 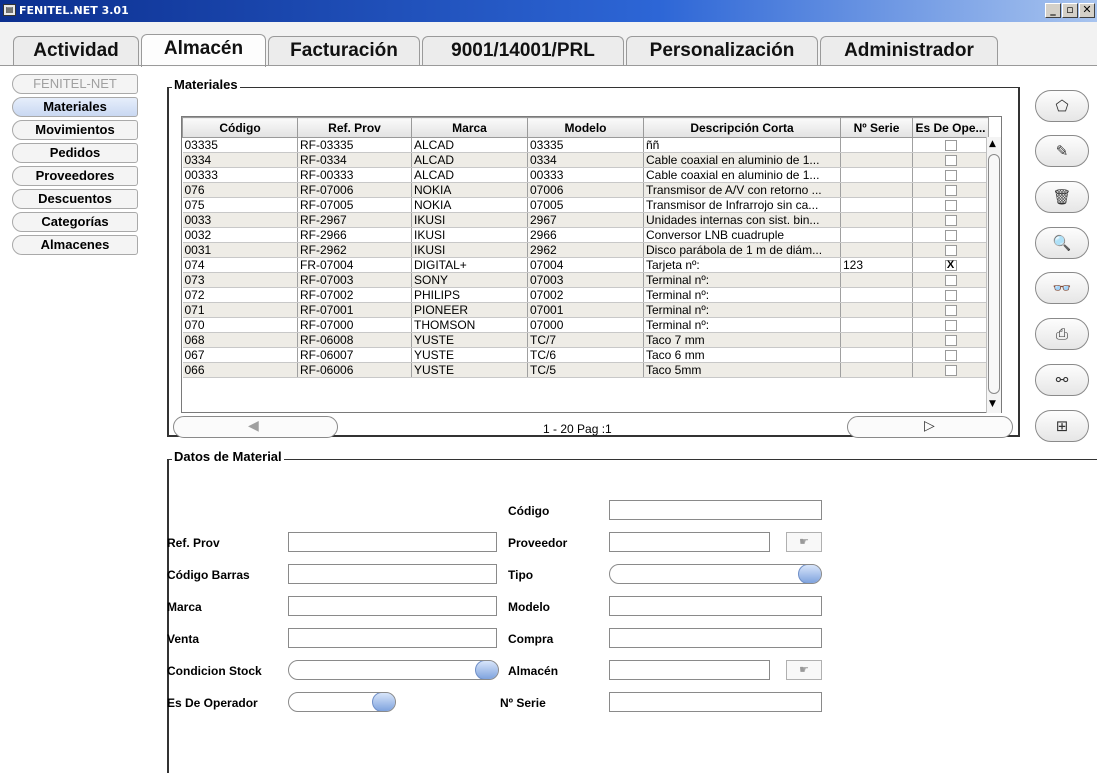 I want to click on delete-icon: 🗑, so click(x=1062, y=197).